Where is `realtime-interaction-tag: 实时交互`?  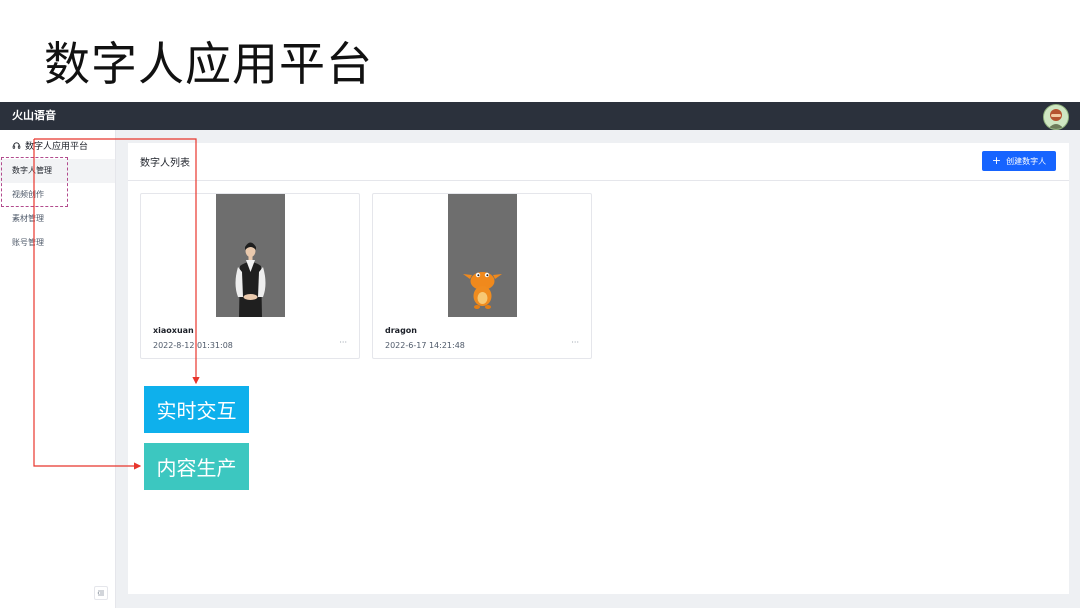
realtime-interaction-tag: 实时交互 is located at coordinates (196, 409).